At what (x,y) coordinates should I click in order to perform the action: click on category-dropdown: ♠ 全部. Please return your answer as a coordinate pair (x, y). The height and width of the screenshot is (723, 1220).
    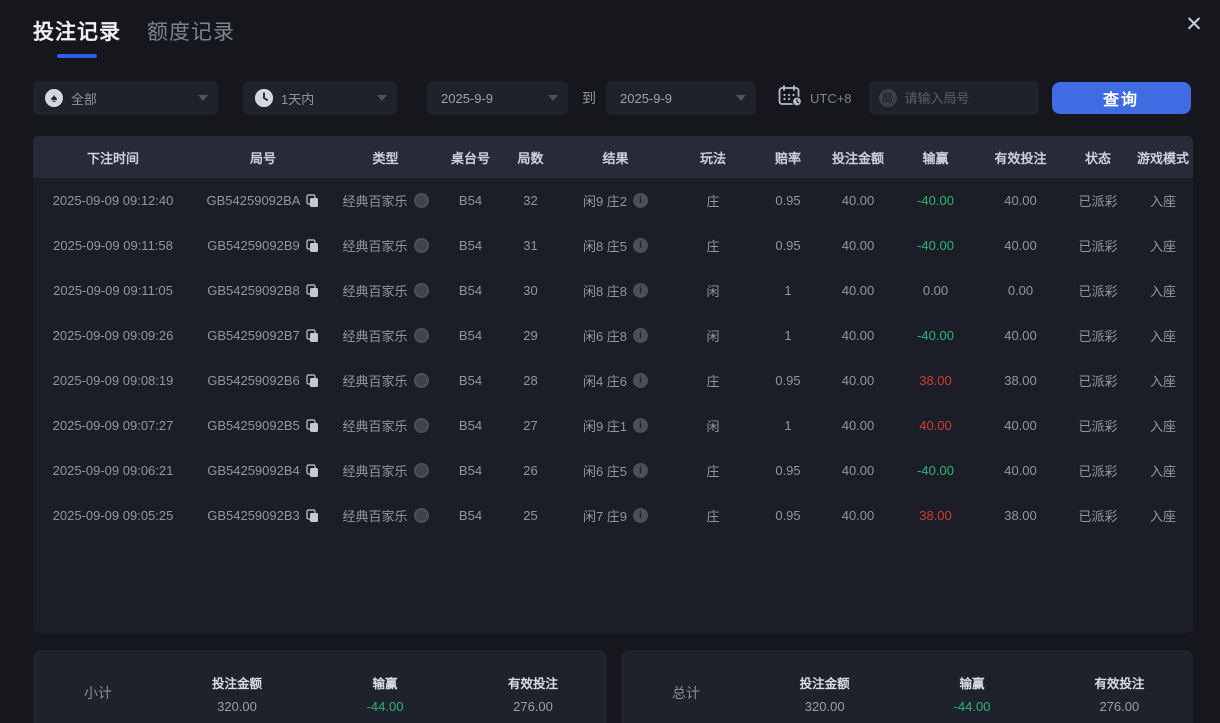
    Looking at the image, I should click on (125, 98).